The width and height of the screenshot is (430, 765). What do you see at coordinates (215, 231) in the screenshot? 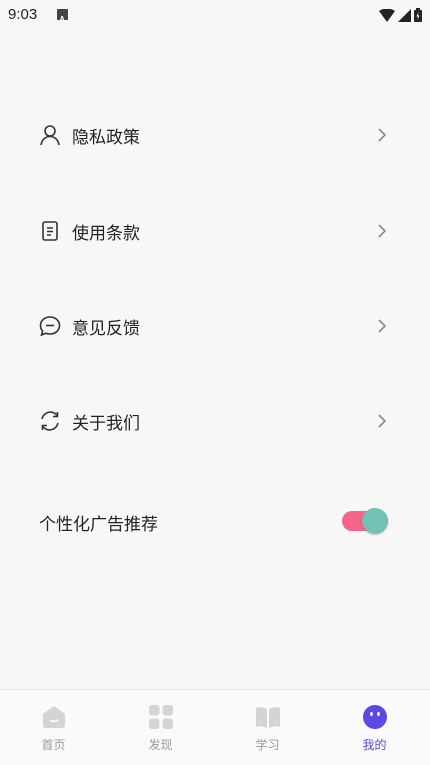
I see `menu-item-terms-of-use: 使用条款` at bounding box center [215, 231].